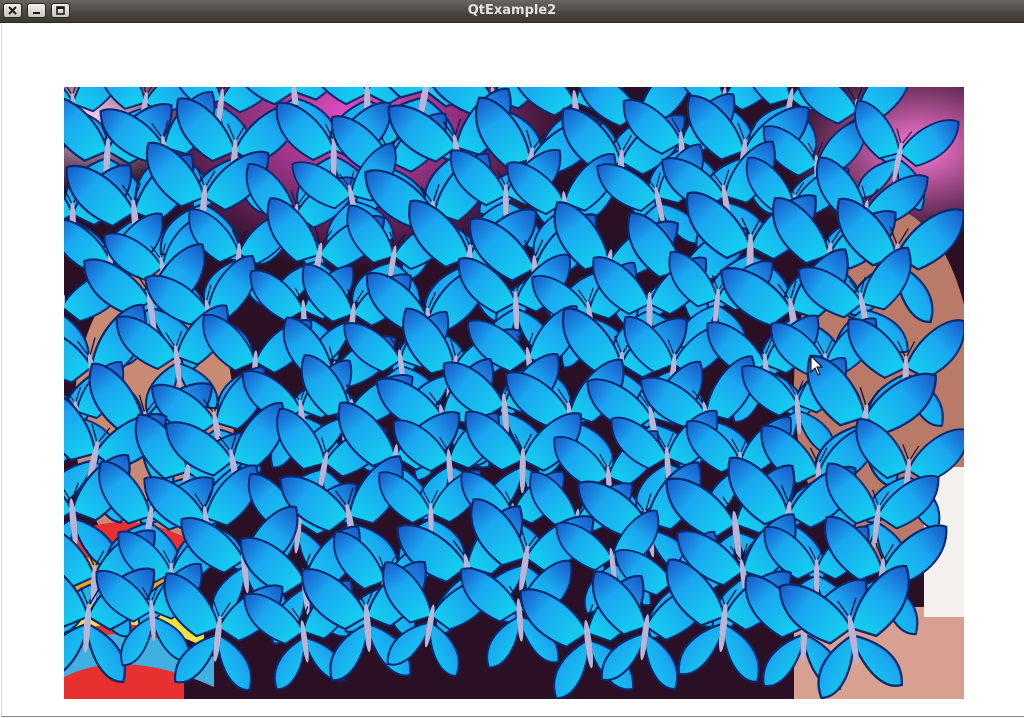 This screenshot has height=718, width=1024. I want to click on window-title: QtExample2, so click(512, 10).